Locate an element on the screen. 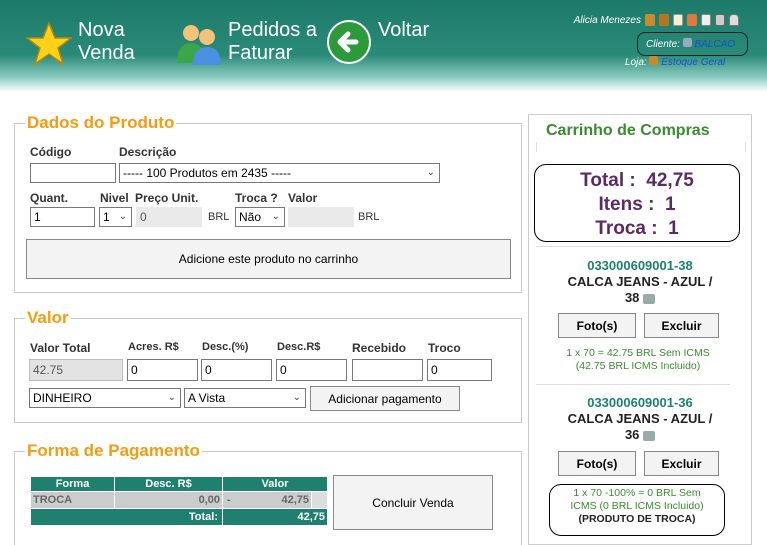 The image size is (767, 545). users-icon is located at coordinates (199, 45).